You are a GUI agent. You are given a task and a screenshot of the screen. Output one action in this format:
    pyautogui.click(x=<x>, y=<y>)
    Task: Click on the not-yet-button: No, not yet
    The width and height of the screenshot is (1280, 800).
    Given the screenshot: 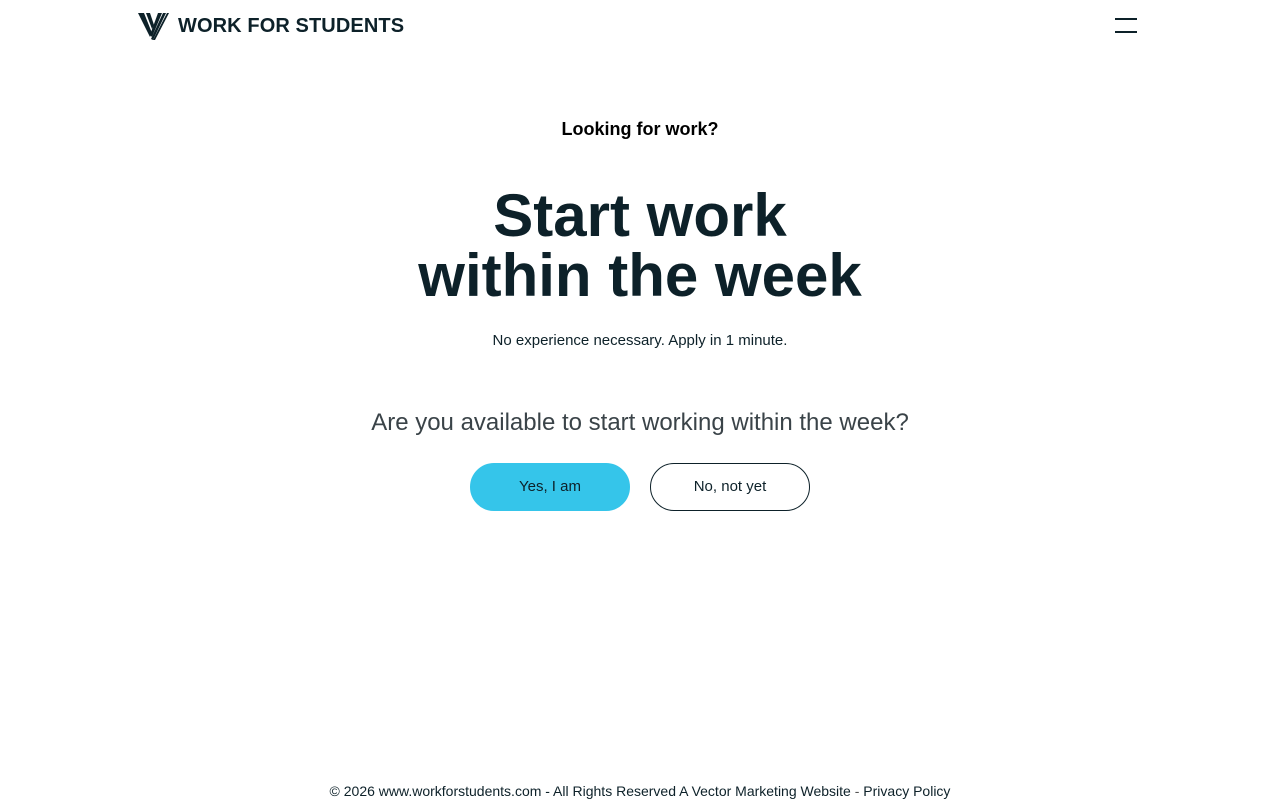 What is the action you would take?
    pyautogui.click(x=730, y=487)
    